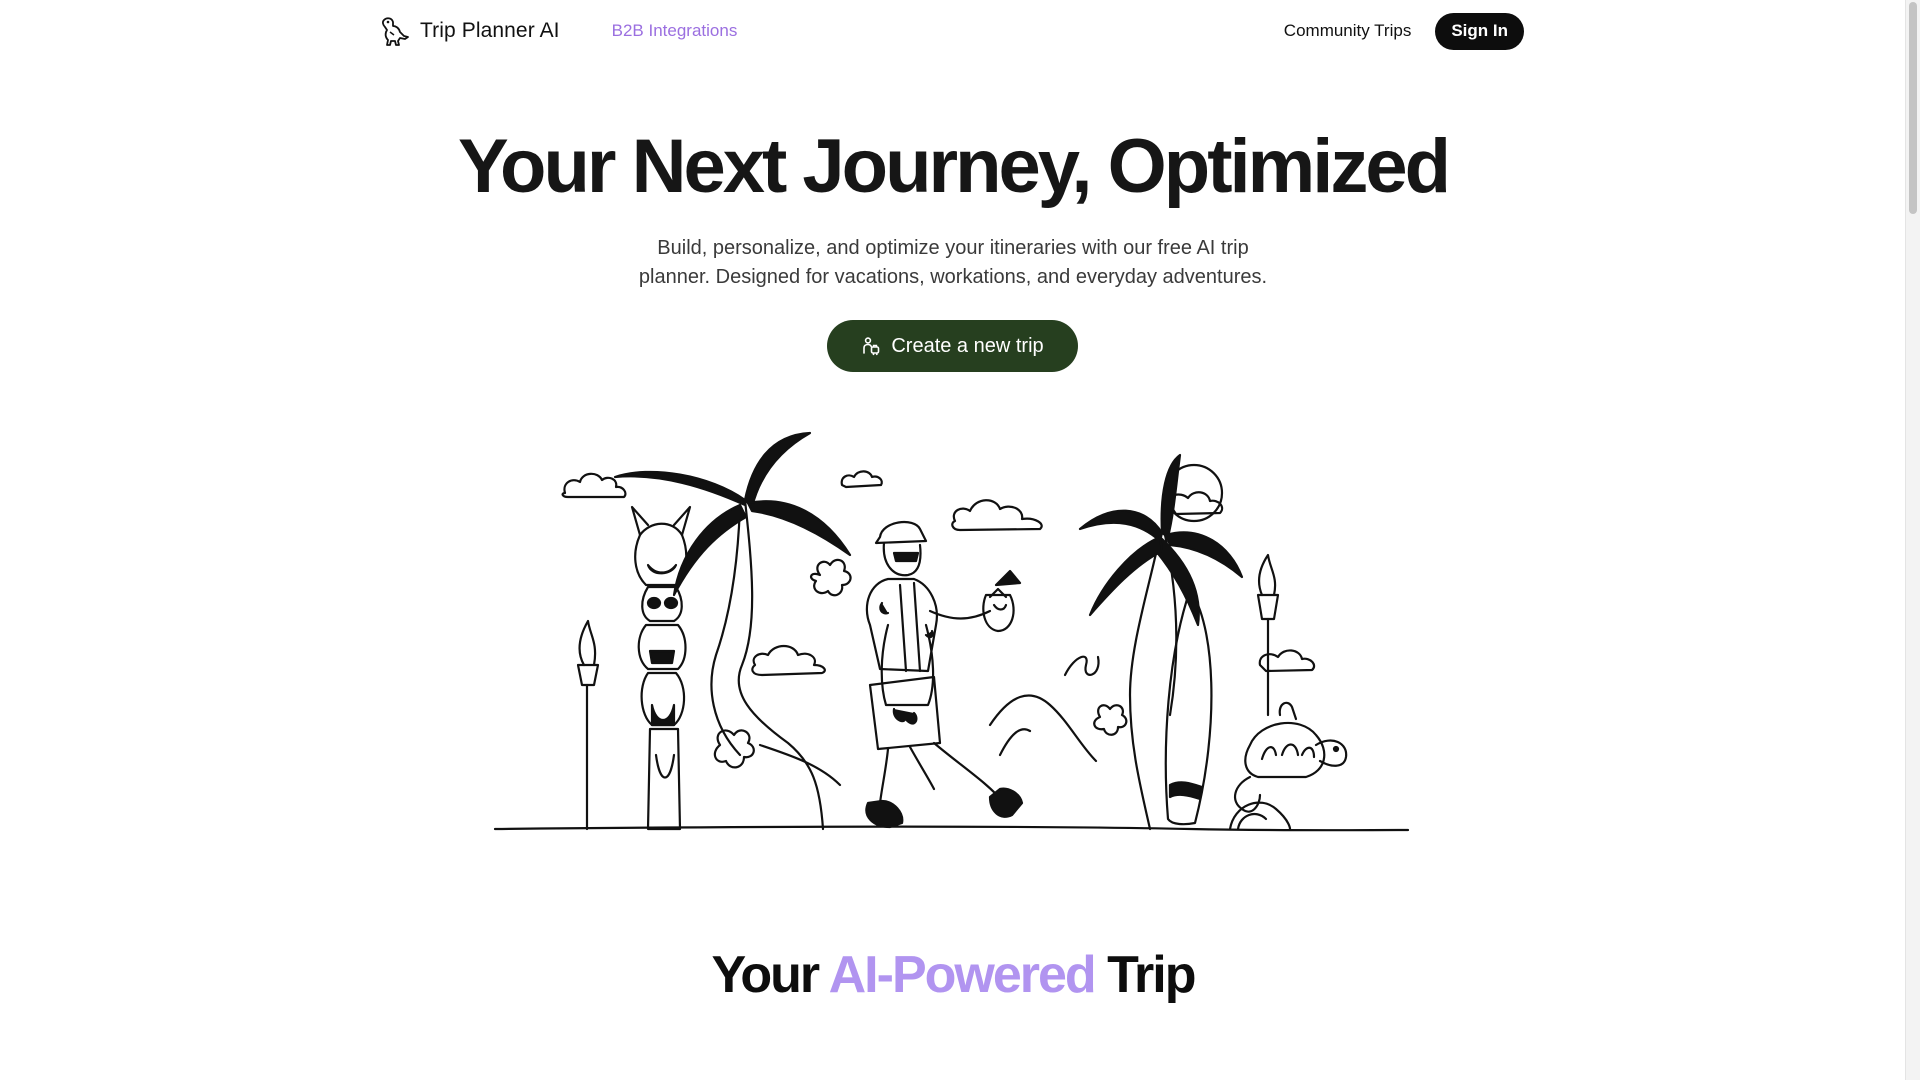 The width and height of the screenshot is (1920, 1080). I want to click on dinosaur-logo-icon, so click(395, 31).